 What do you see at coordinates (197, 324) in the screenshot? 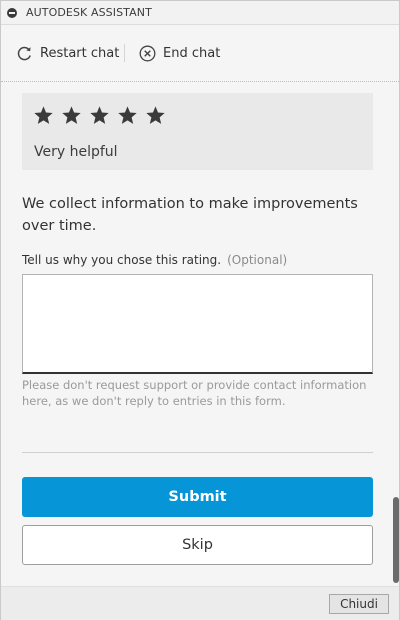
I see `feedback-textarea` at bounding box center [197, 324].